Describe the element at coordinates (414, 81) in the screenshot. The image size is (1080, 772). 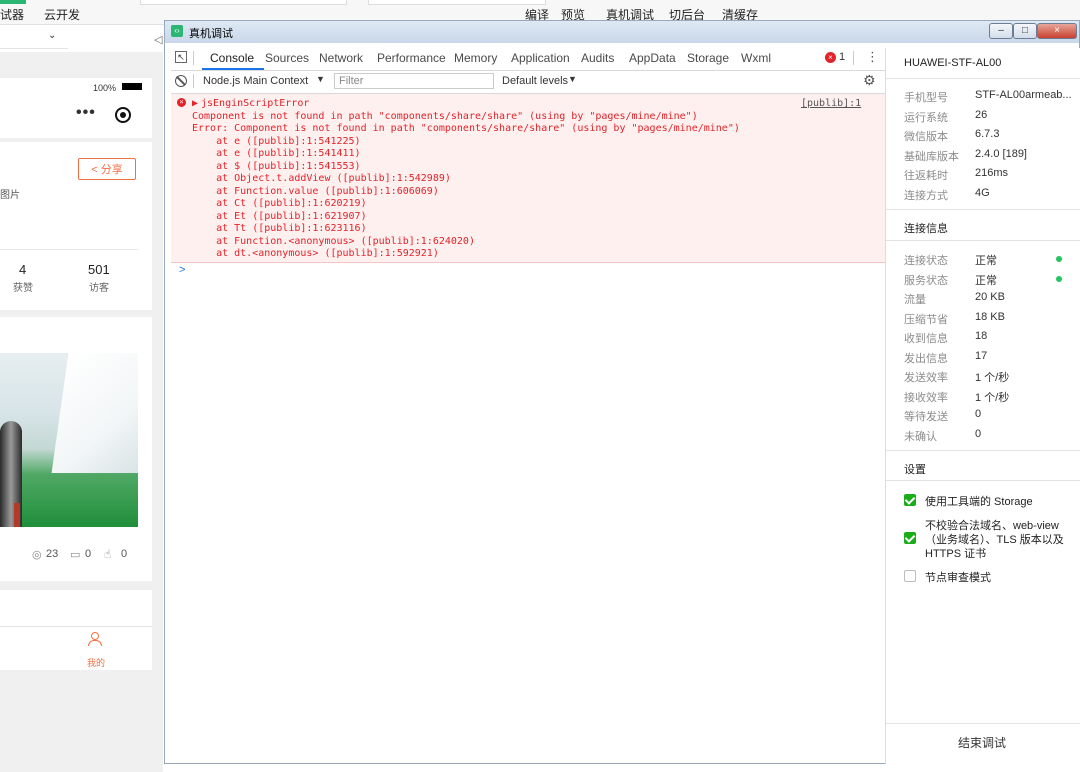
I see `filter-input: Filter` at that location.